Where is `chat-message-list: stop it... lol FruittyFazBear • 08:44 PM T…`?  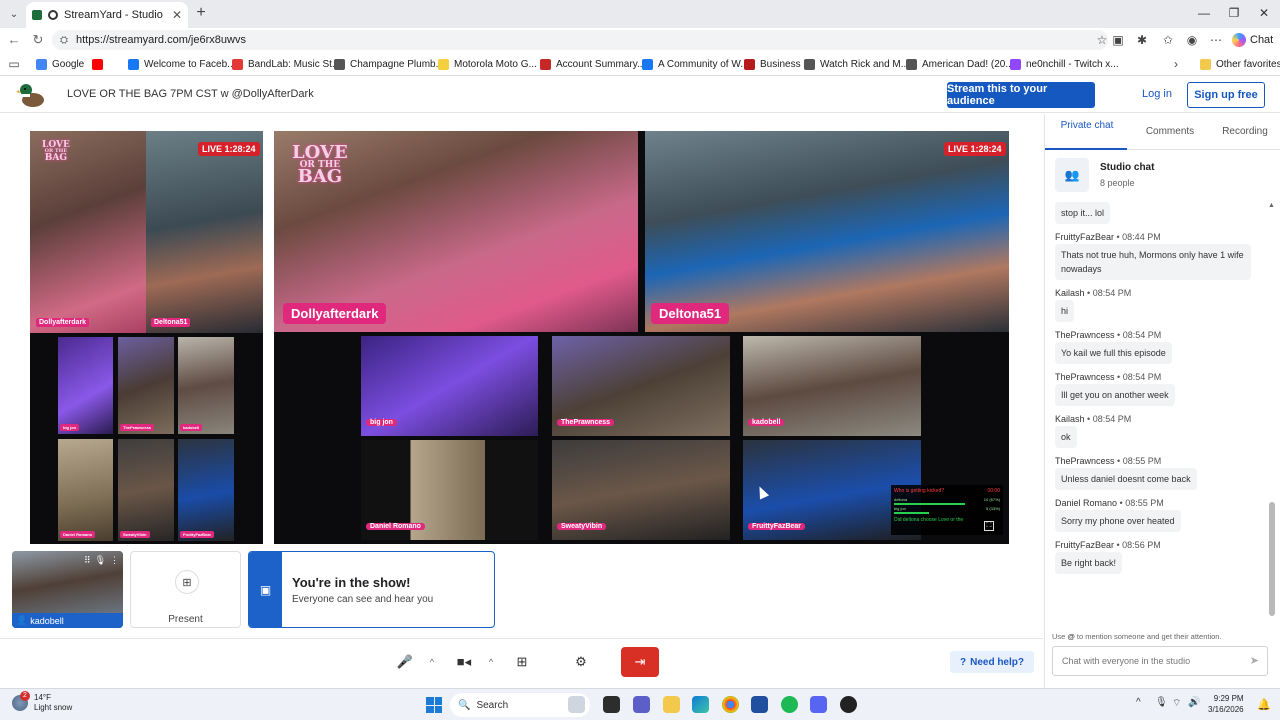 chat-message-list: stop it... lol FruittyFazBear • 08:44 PM T… is located at coordinates (1162, 461).